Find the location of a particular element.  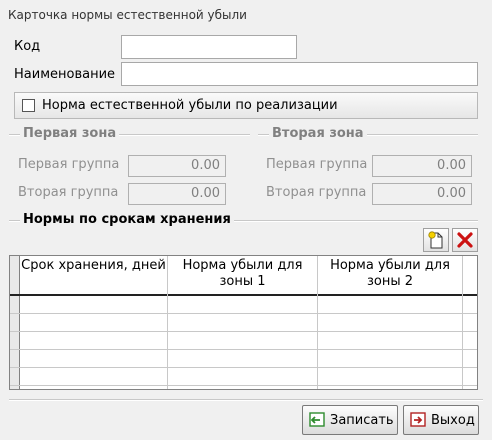

norms-title: Нормы по срокам хранения is located at coordinates (127, 219).